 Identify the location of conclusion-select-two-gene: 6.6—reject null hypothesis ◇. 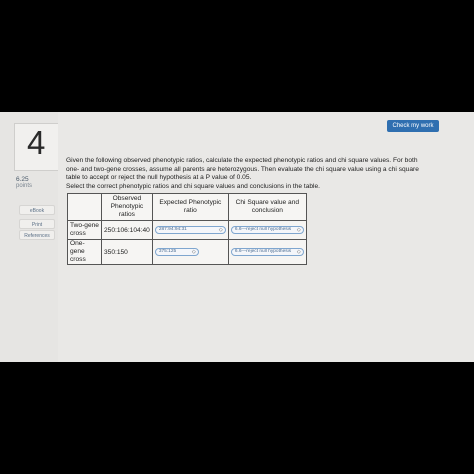
(267, 230).